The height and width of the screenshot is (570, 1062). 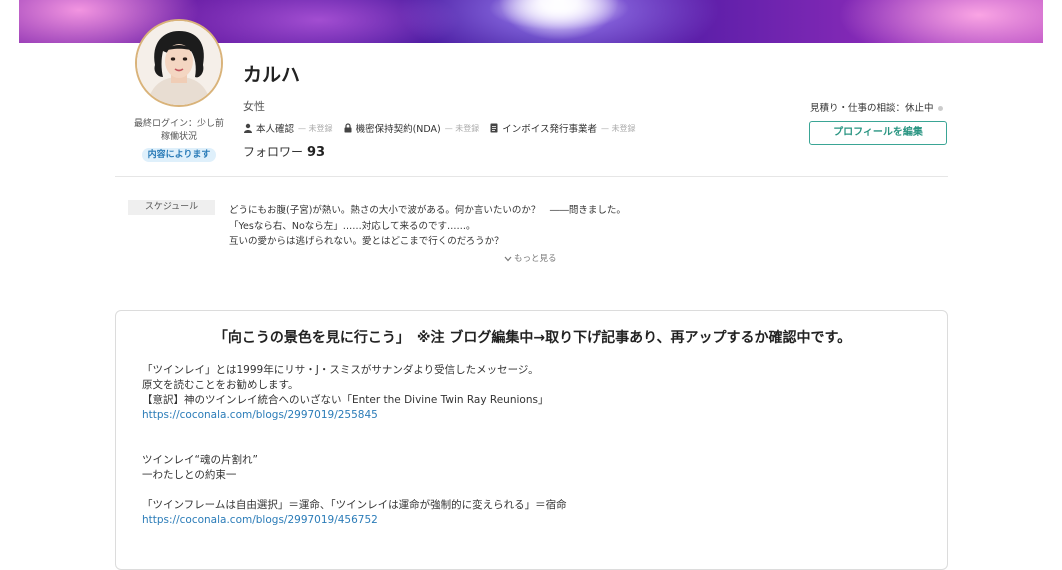 What do you see at coordinates (549, 129) in the screenshot?
I see `verification-label: インボイス発行事業者` at bounding box center [549, 129].